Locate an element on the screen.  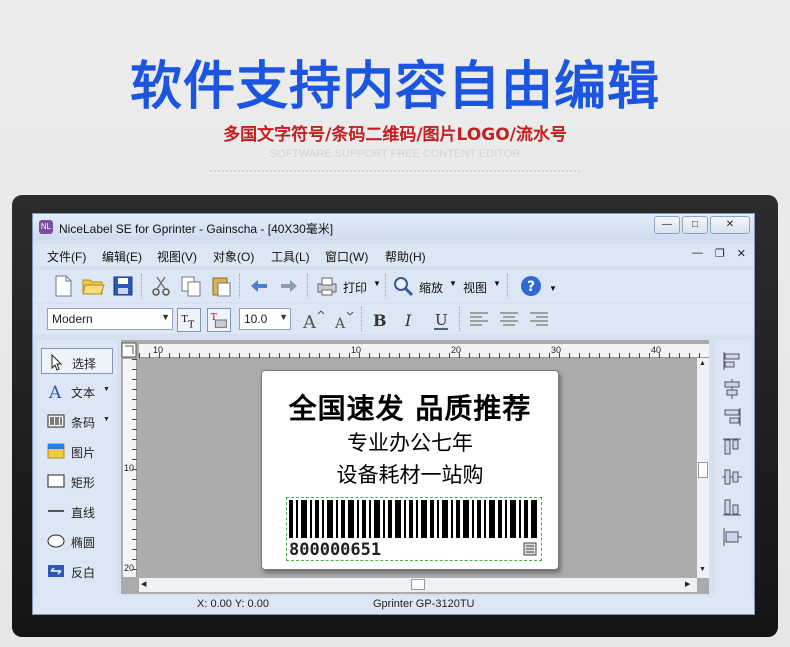
zoom-button-label: 缩放 is located at coordinates (431, 287).